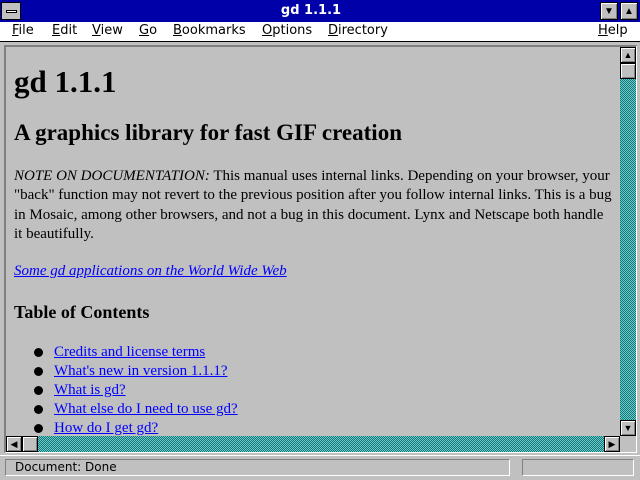  I want to click on system-menu-icon, so click(11, 11).